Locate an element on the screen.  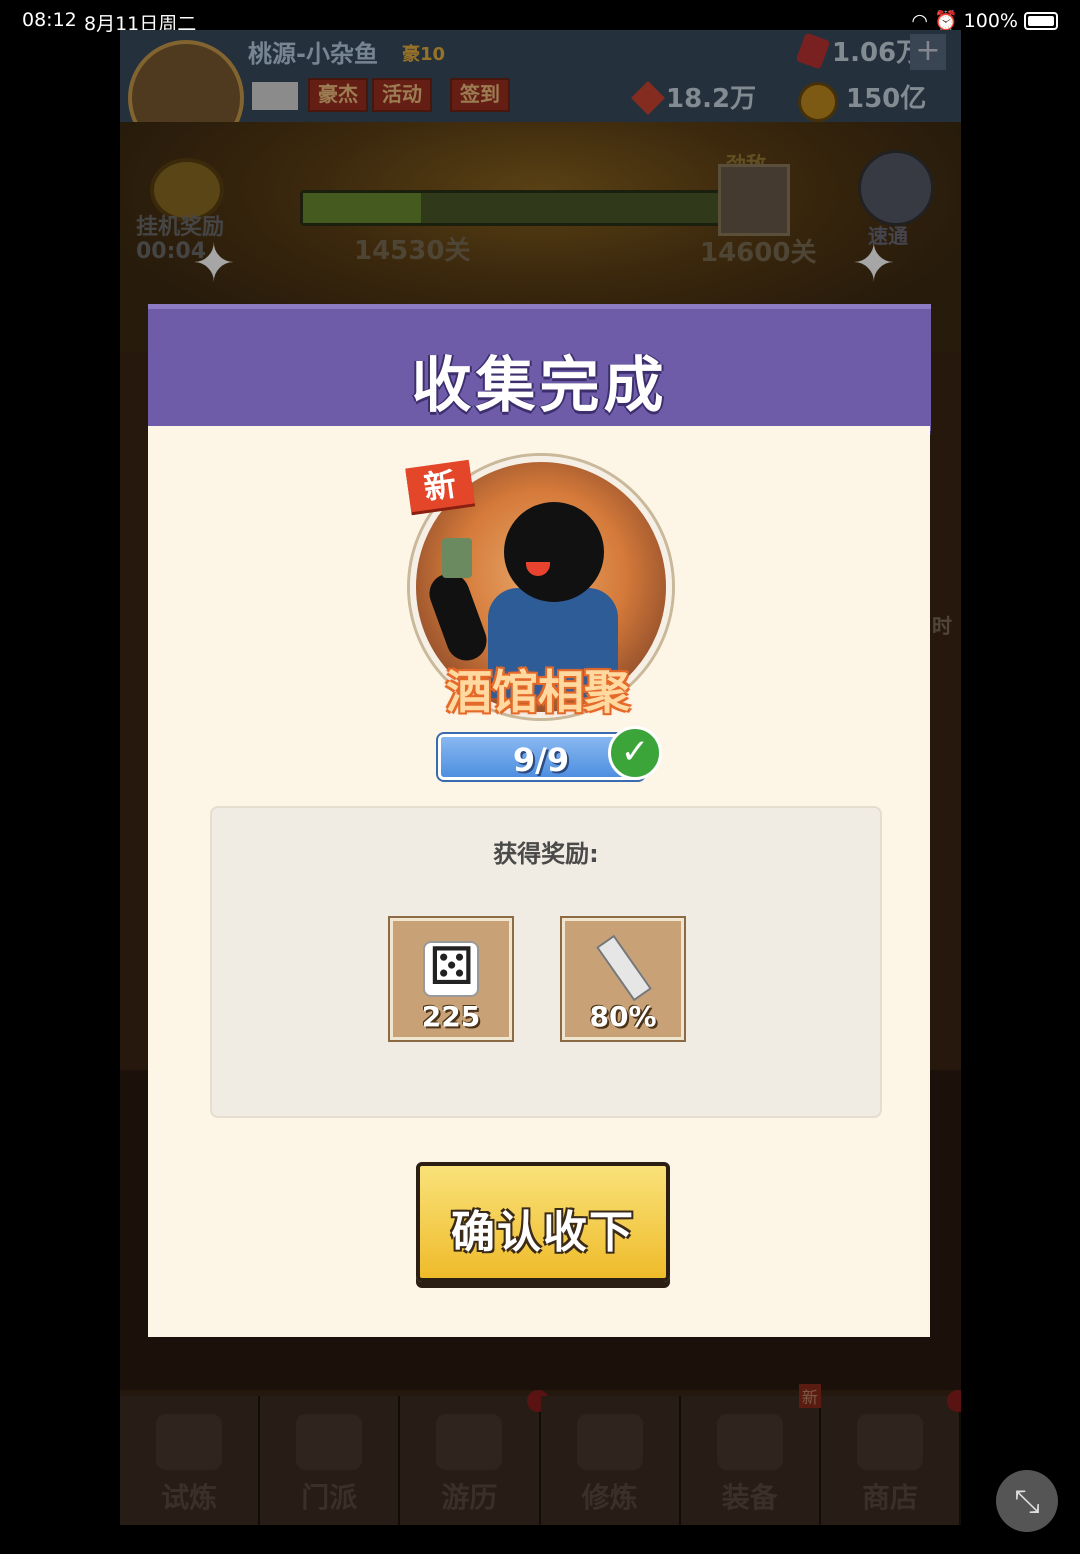
nav-shop: 商店 is located at coordinates (890, 1457).